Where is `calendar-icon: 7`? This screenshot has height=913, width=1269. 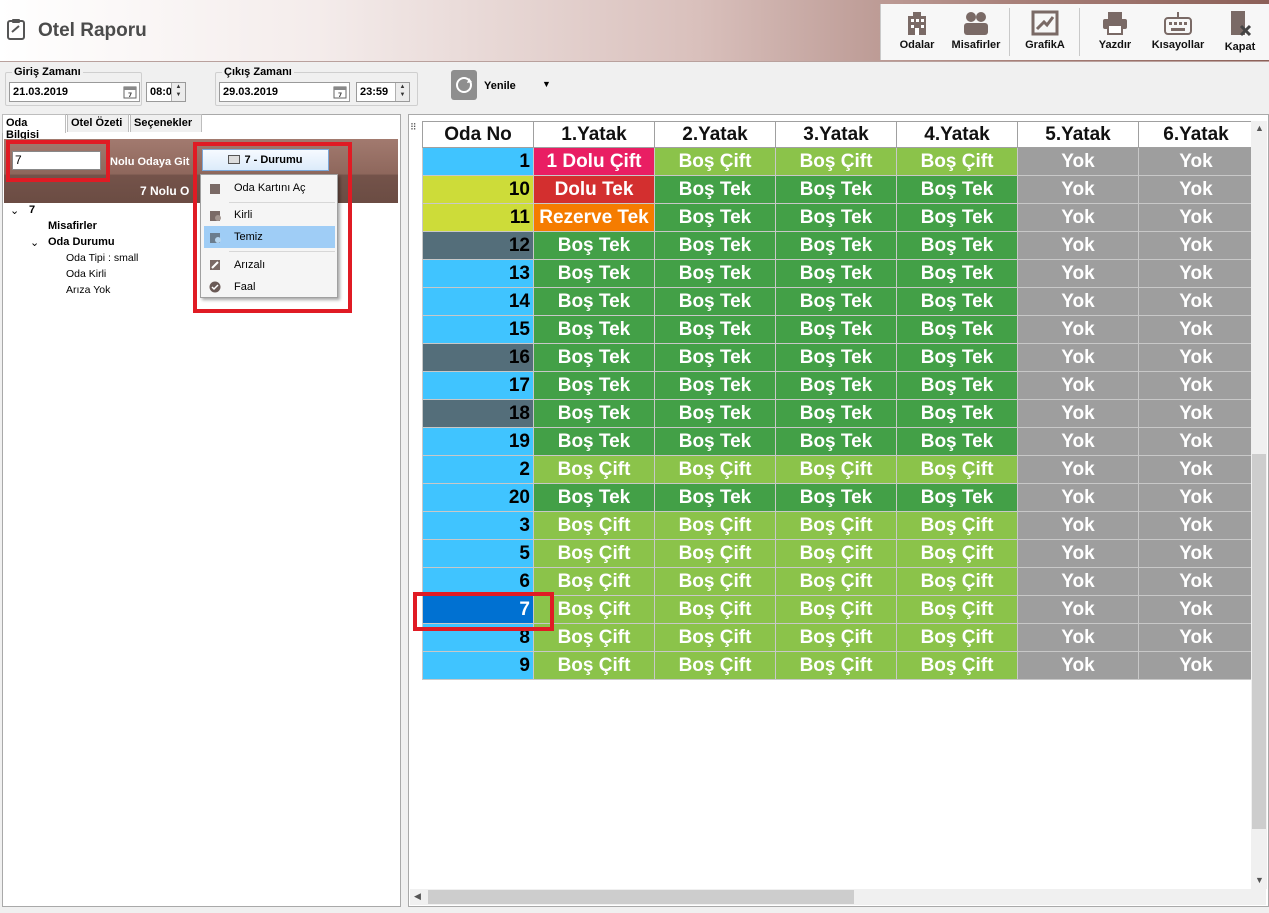 calendar-icon: 7 is located at coordinates (340, 92).